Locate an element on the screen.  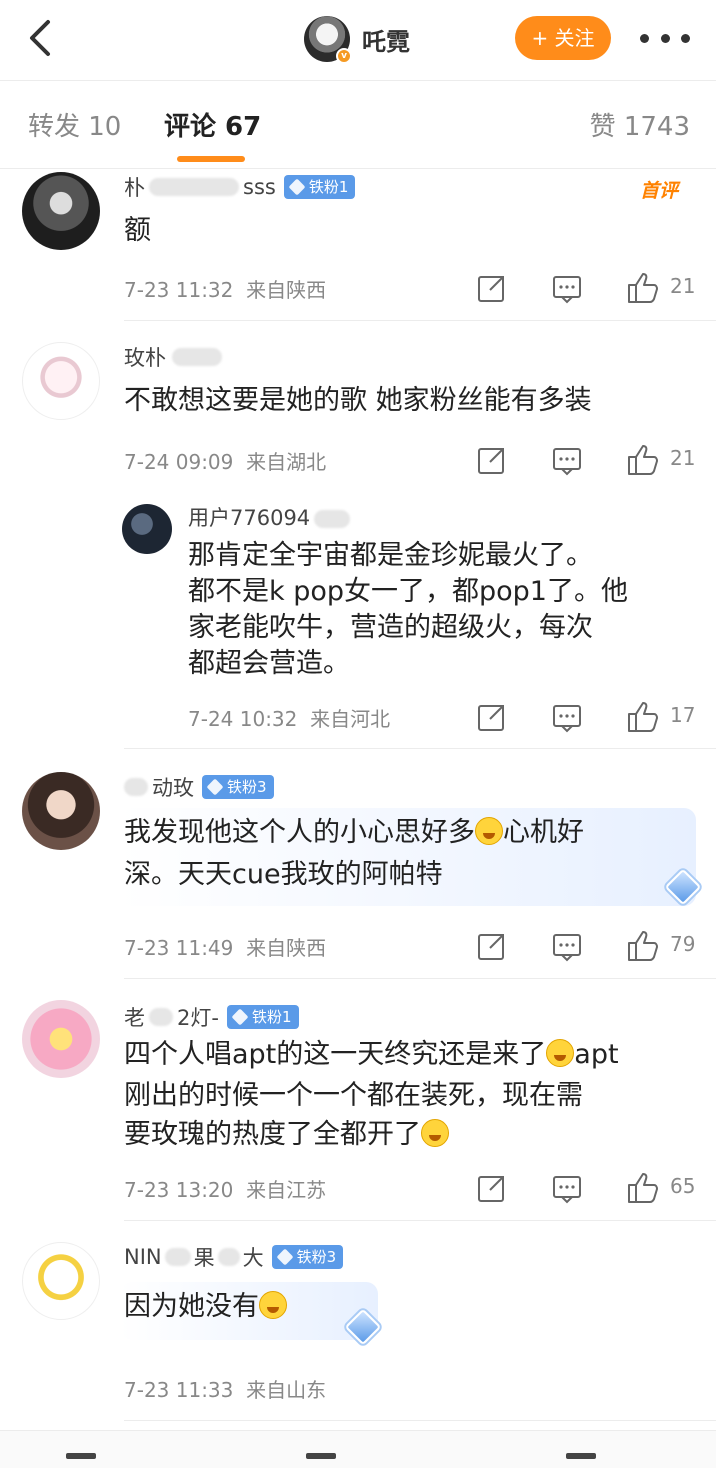
comment-text: 刚出的时候一个一个都在装死，现在需 is located at coordinates (353, 1095).